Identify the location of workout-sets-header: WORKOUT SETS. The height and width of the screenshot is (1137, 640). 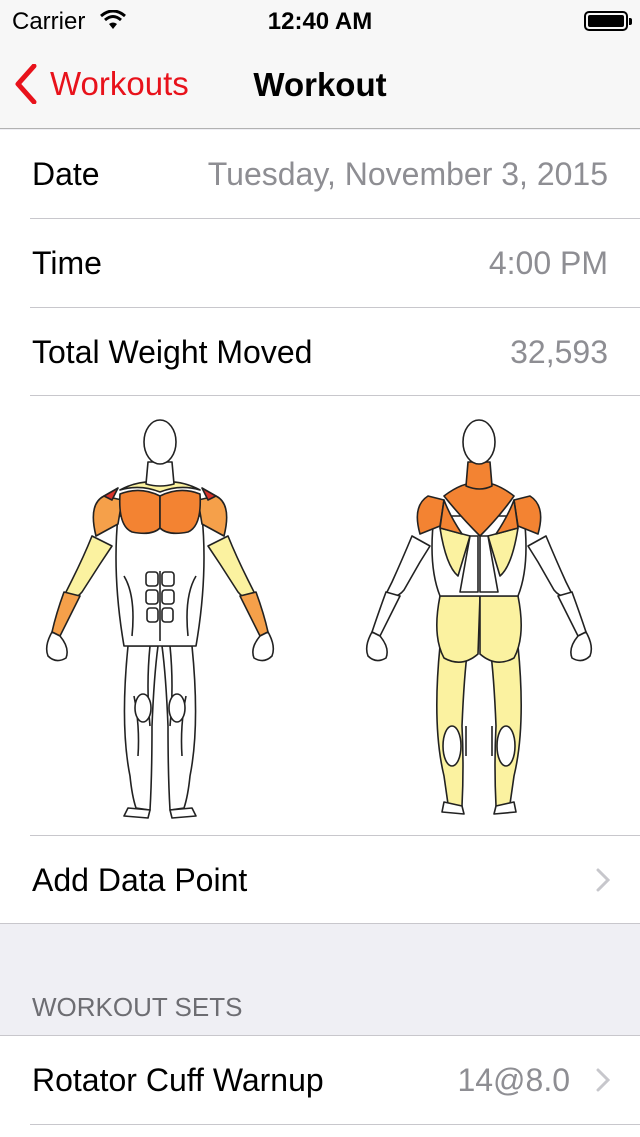
(137, 1007).